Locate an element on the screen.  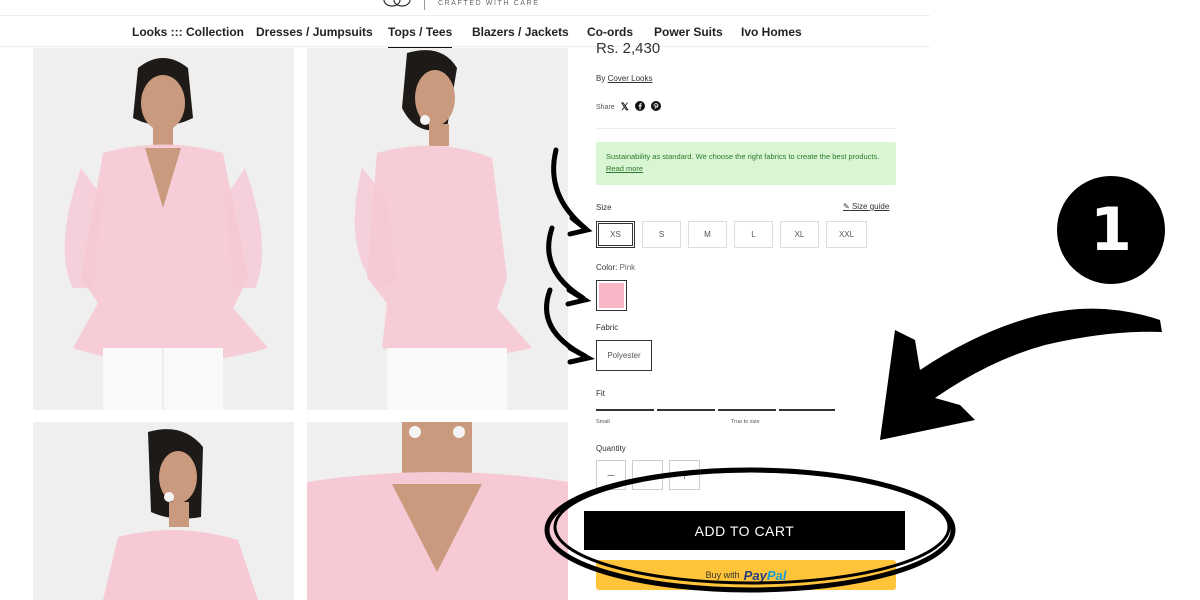
vendor-link: Cover Looks is located at coordinates (630, 78).